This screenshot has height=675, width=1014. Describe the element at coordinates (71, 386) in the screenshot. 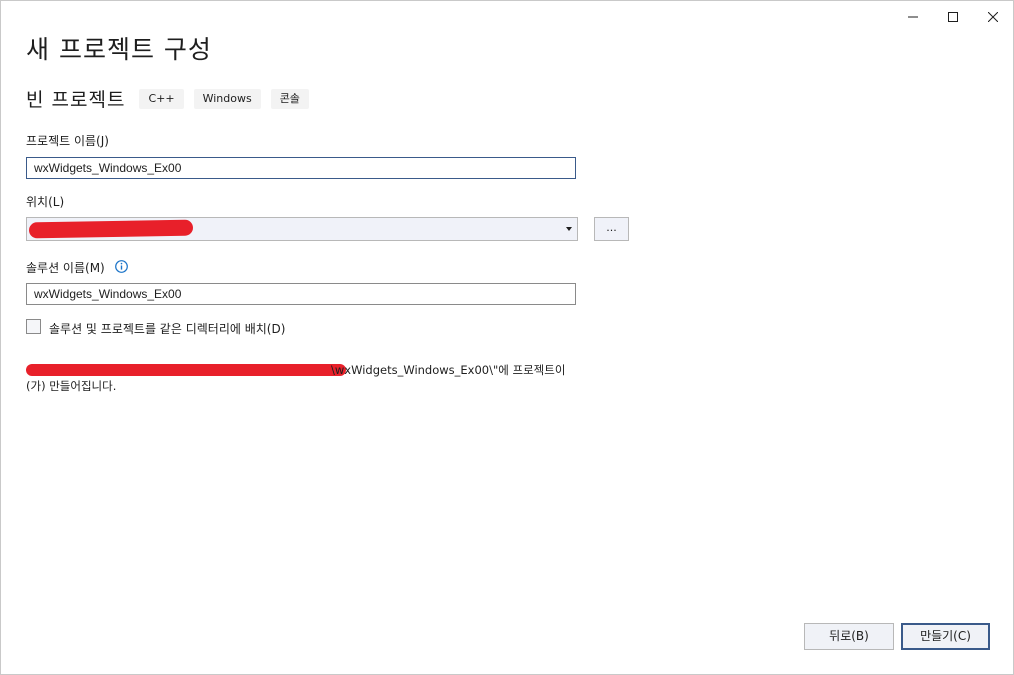

I see `path-info-line2: (가) 만들어집니다.` at that location.